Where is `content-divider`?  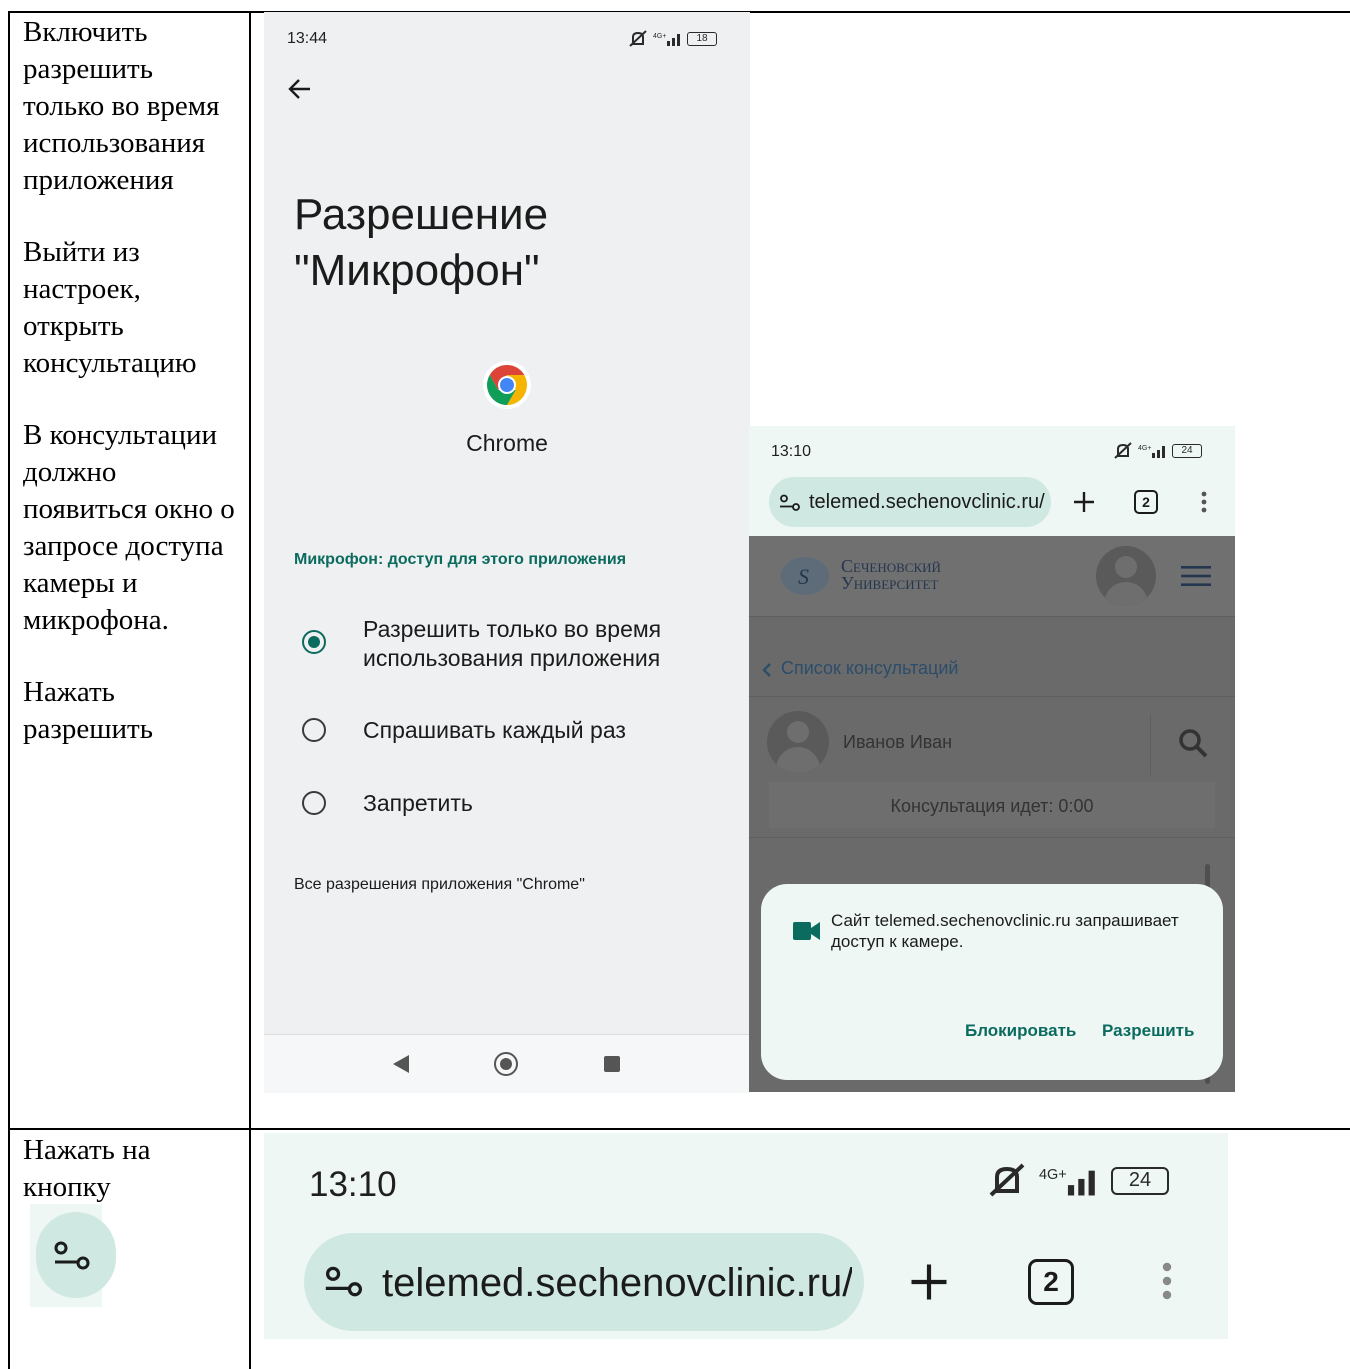 content-divider is located at coordinates (992, 837).